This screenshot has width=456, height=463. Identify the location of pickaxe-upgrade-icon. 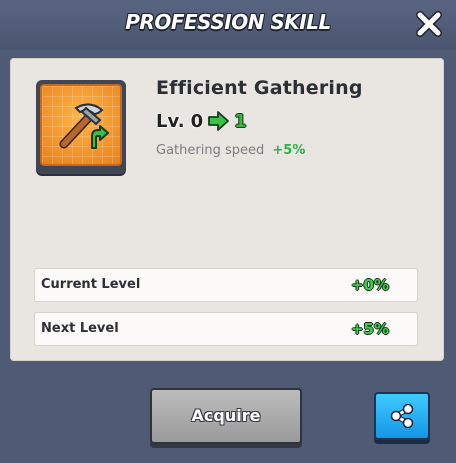
(84, 126).